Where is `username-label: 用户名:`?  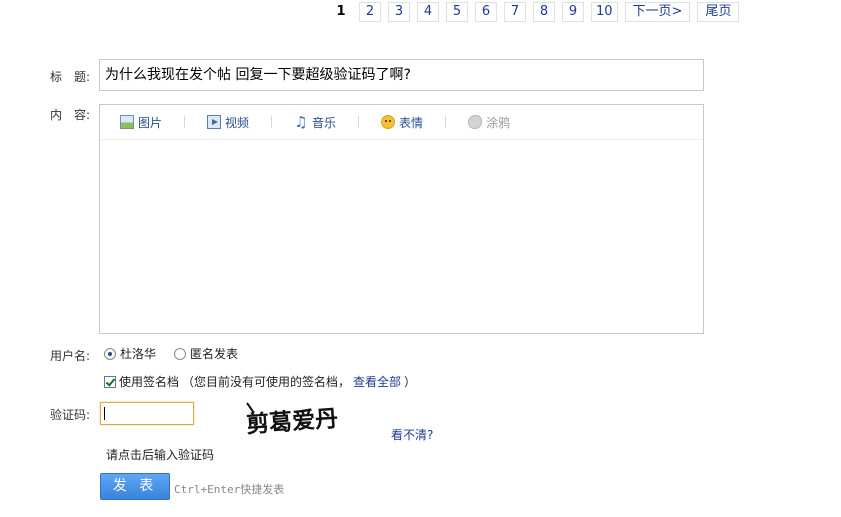 username-label: 用户名: is located at coordinates (70, 356).